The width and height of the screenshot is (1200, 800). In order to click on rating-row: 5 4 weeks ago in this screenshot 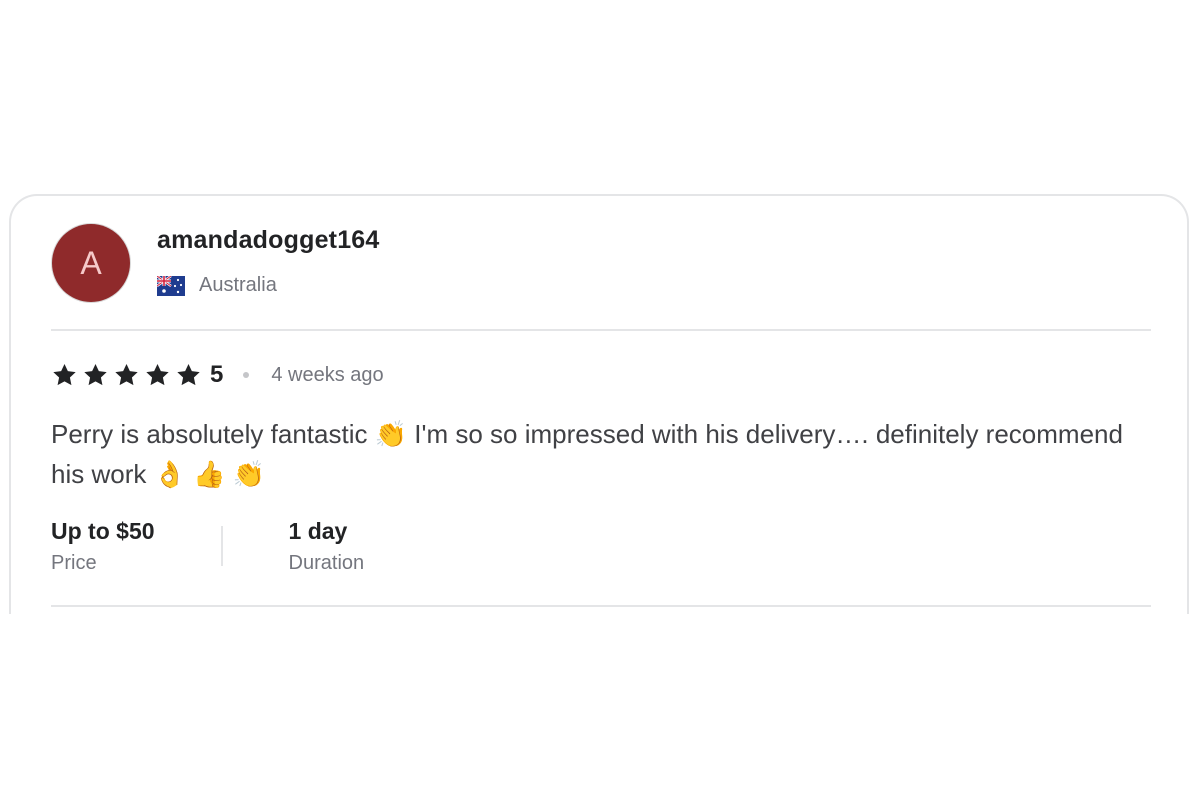, I will do `click(217, 375)`.